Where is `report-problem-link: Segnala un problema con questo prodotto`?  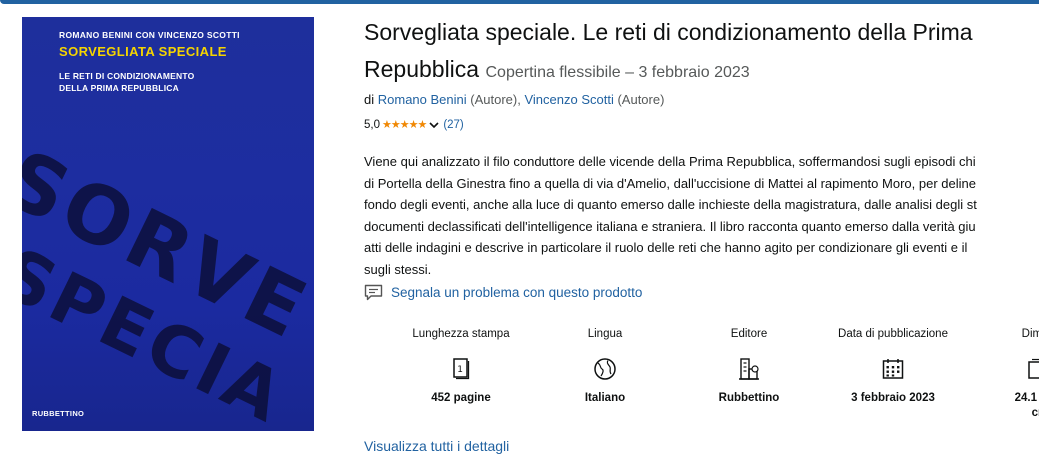
report-problem-link: Segnala un problema con questo prodotto is located at coordinates (503, 292).